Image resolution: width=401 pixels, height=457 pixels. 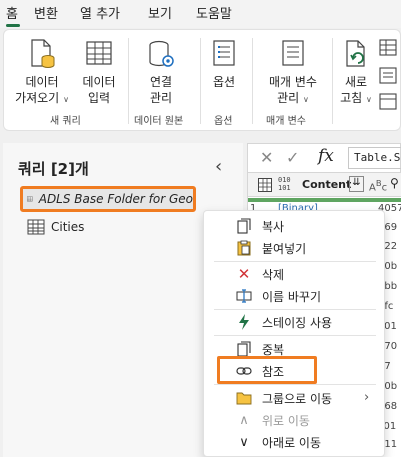 I want to click on binary-type-icon: 010 101, so click(x=284, y=184).